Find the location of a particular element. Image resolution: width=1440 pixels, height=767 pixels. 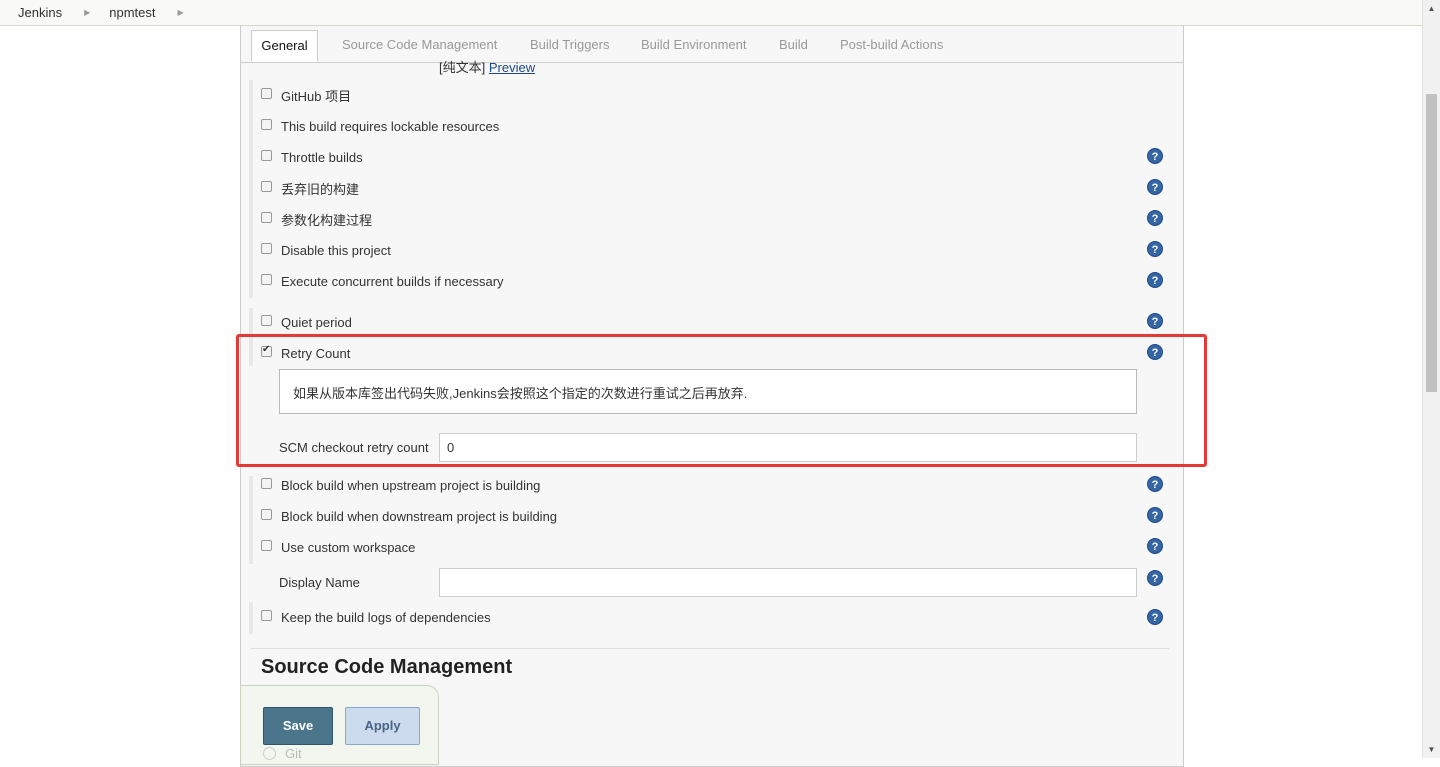

description-format: [纯文本] Preview is located at coordinates (487, 66).